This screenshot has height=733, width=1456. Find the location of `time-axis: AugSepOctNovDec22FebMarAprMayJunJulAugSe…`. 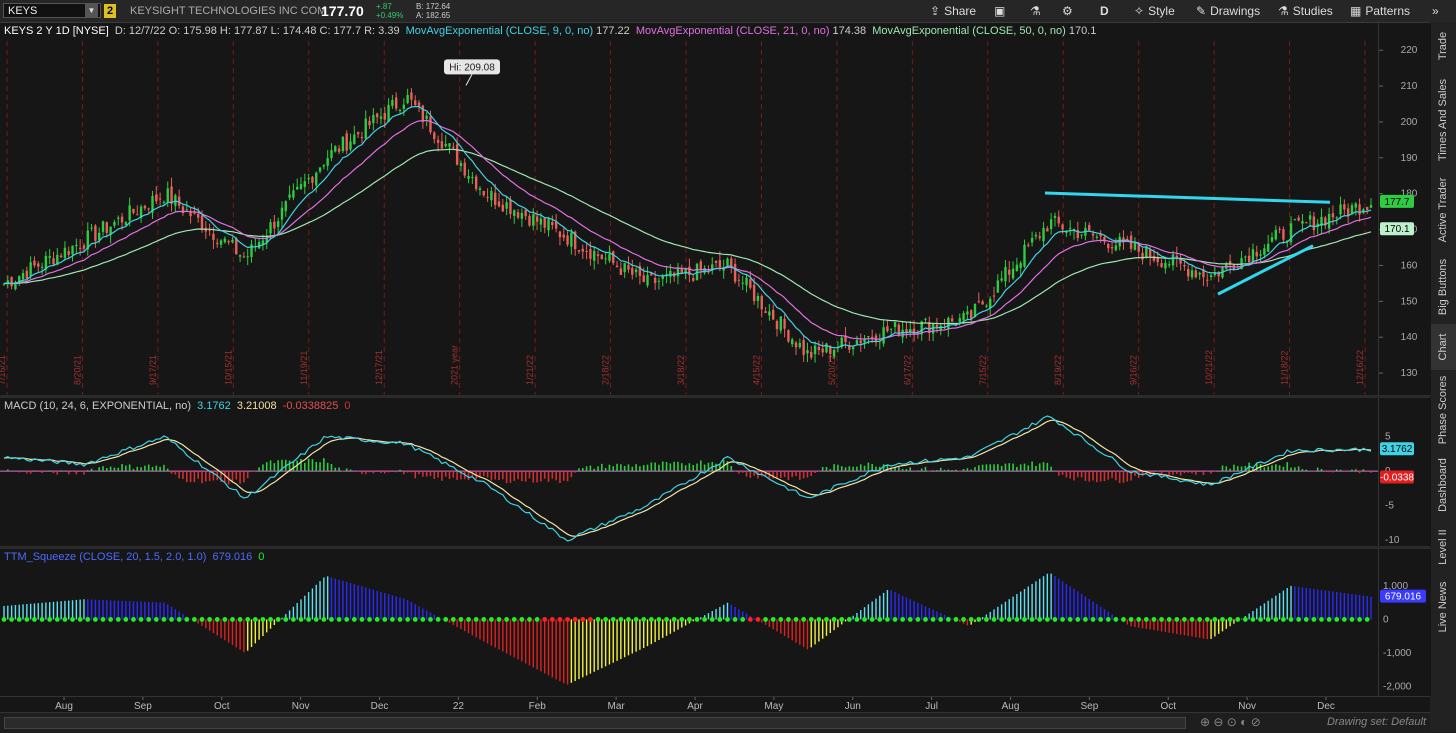

time-axis: AugSepOctNovDec22FebMarAprMayJunJulAugSe… is located at coordinates (715, 704).